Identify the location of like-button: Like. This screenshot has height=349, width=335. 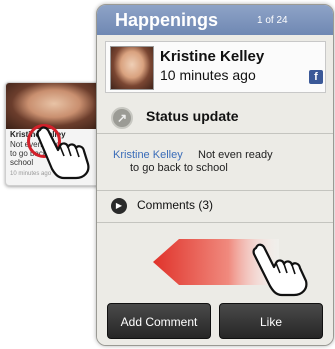
(271, 321).